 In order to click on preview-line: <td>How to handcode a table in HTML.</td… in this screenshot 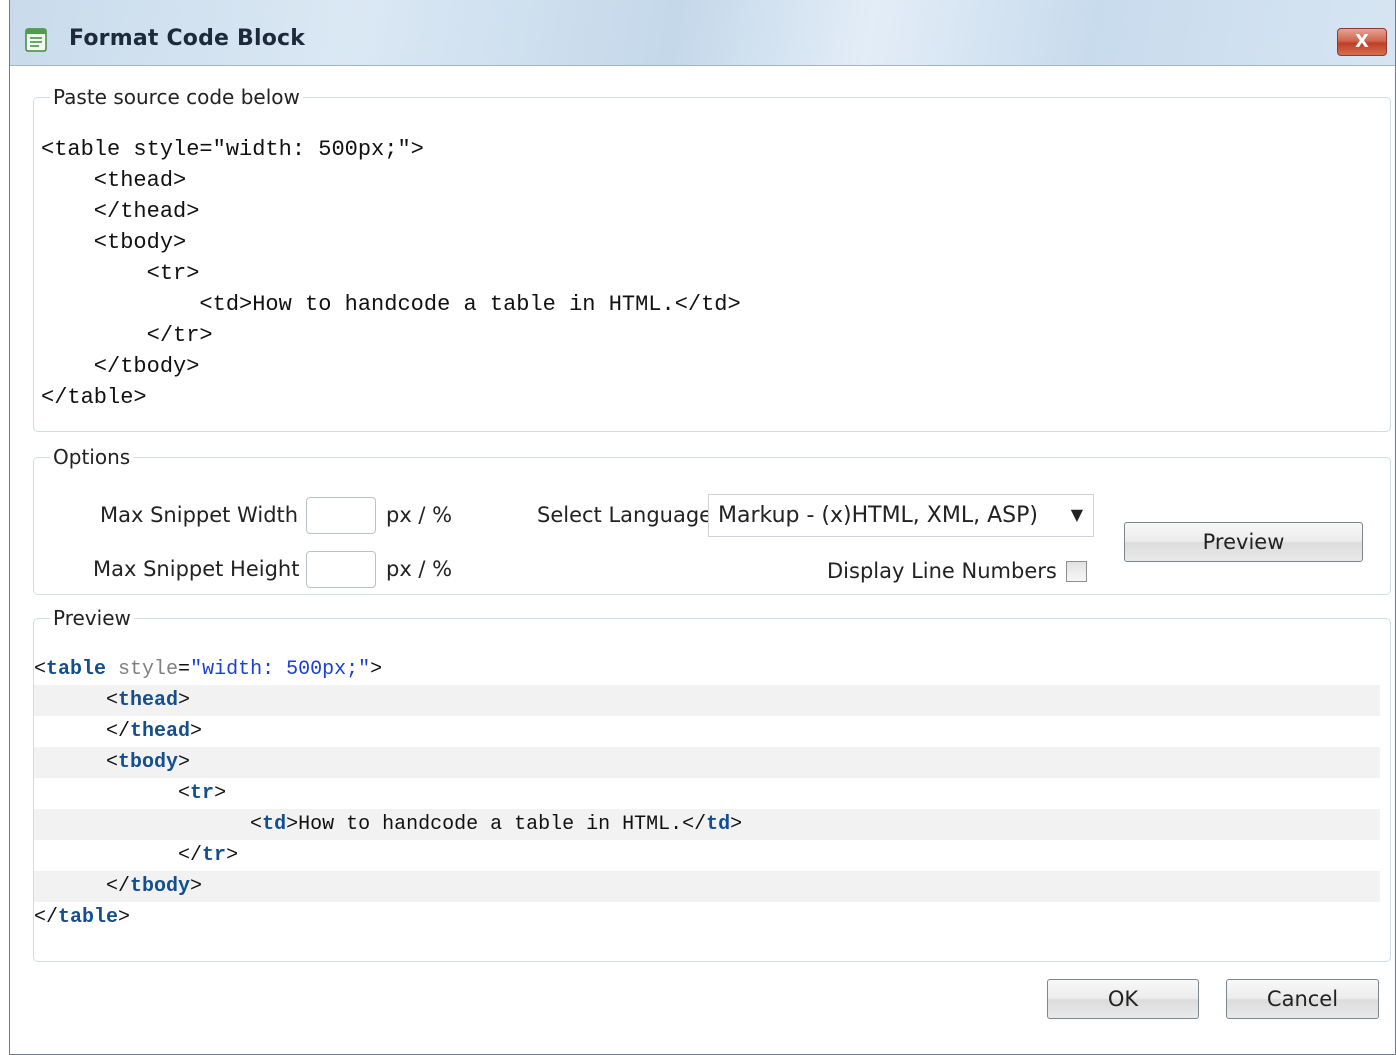, I will do `click(707, 824)`.